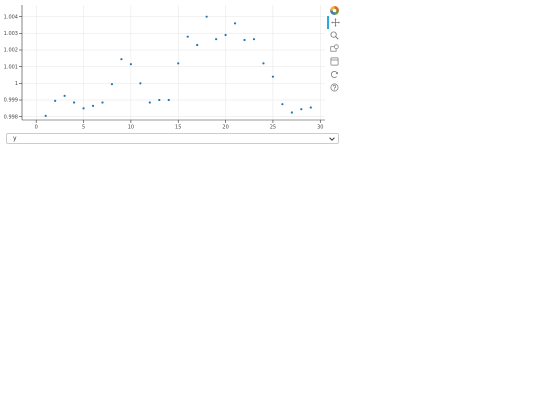  Describe the element at coordinates (334, 74) in the screenshot. I see `reset-icon` at that location.